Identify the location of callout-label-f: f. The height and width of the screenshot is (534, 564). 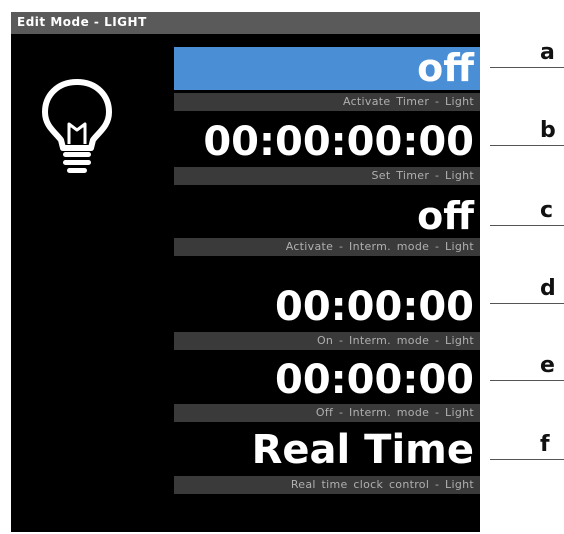
(545, 444).